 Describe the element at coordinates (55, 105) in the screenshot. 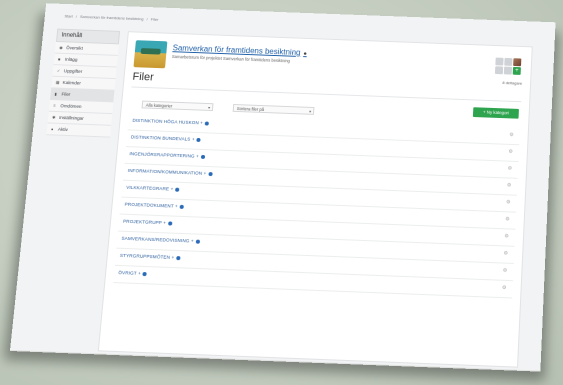

I see `list-icon: ≡` at that location.